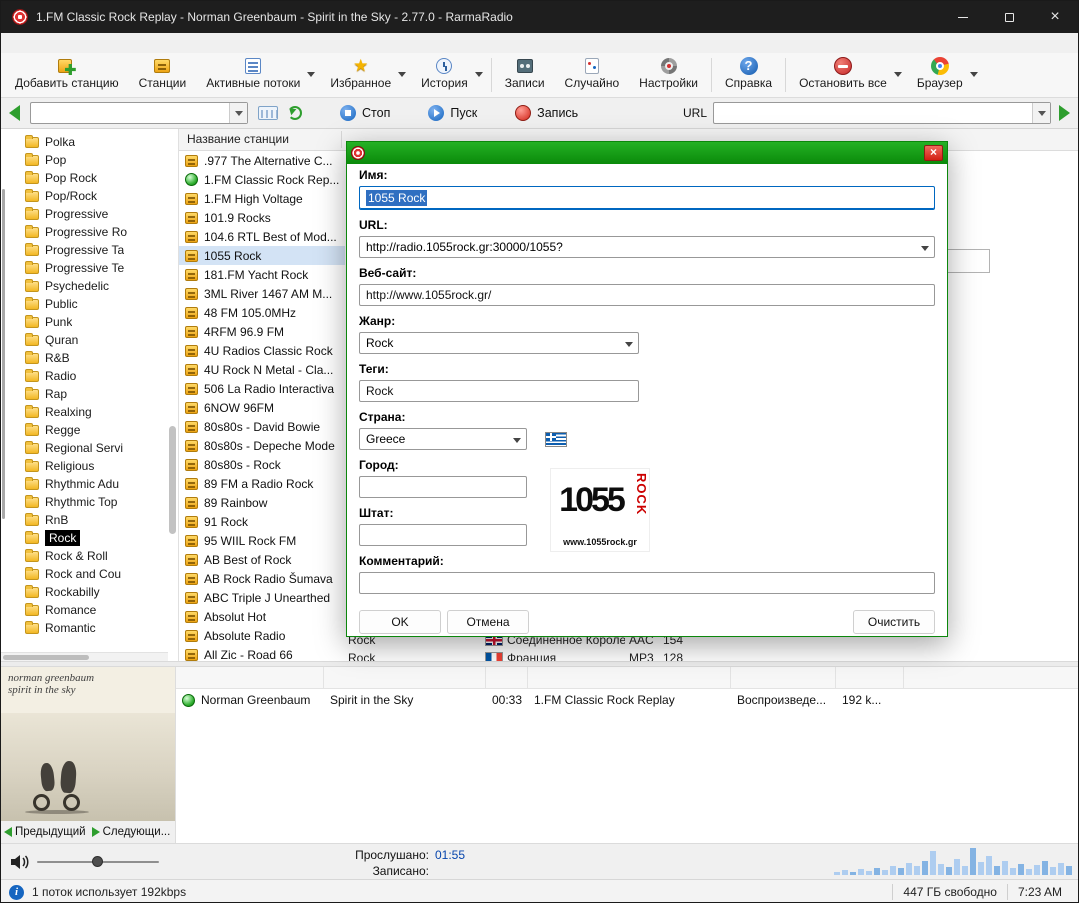  What do you see at coordinates (262, 540) in the screenshot?
I see `station-row: 95 WIIL Rock FM` at bounding box center [262, 540].